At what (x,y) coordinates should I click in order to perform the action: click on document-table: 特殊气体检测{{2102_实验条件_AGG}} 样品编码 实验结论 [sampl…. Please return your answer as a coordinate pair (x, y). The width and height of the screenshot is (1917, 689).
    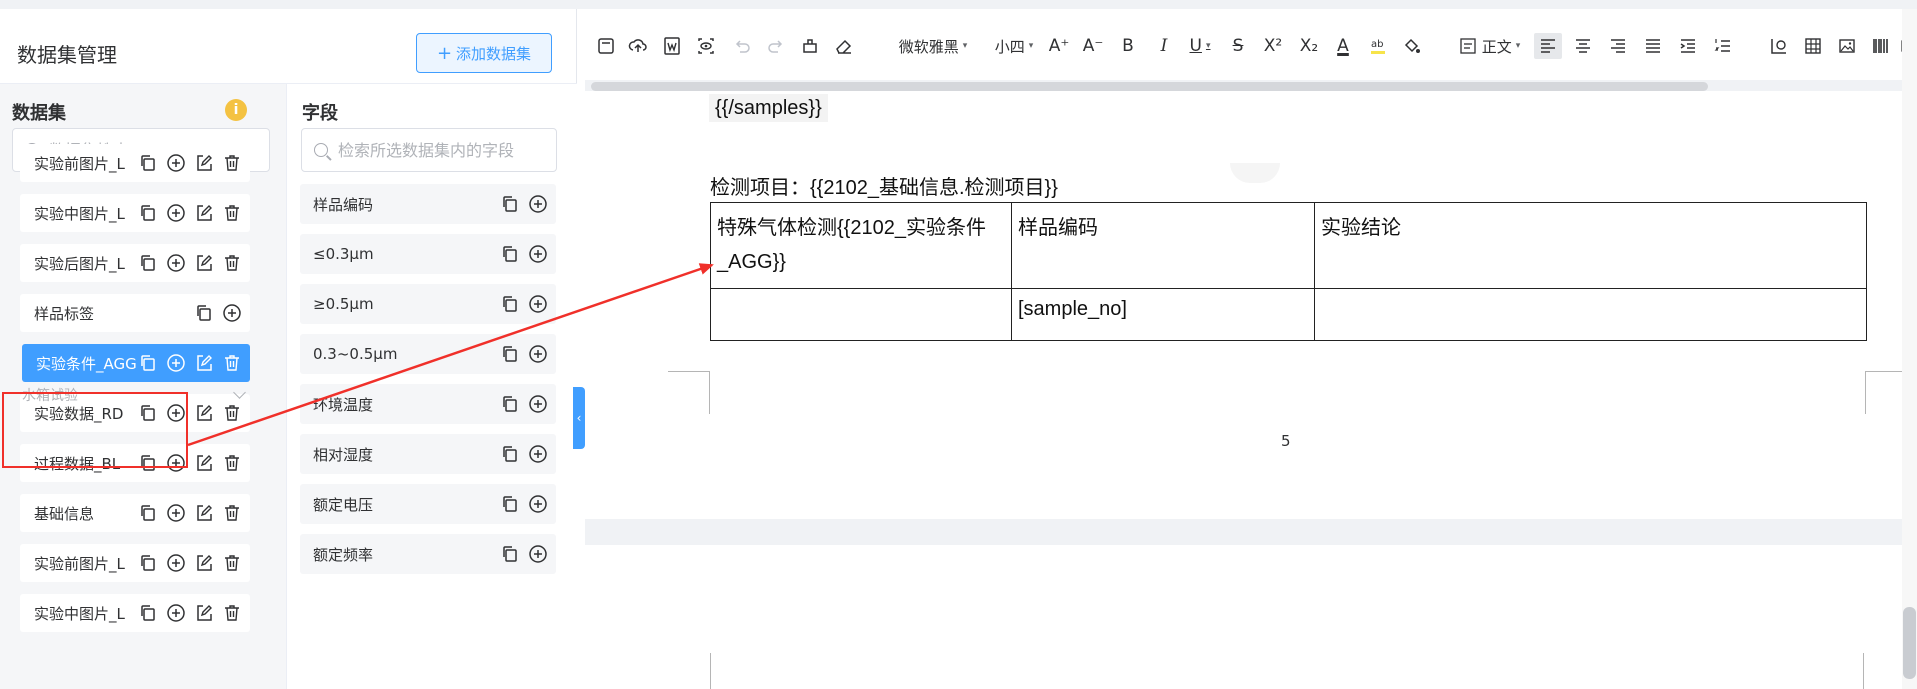
    Looking at the image, I should click on (1288, 271).